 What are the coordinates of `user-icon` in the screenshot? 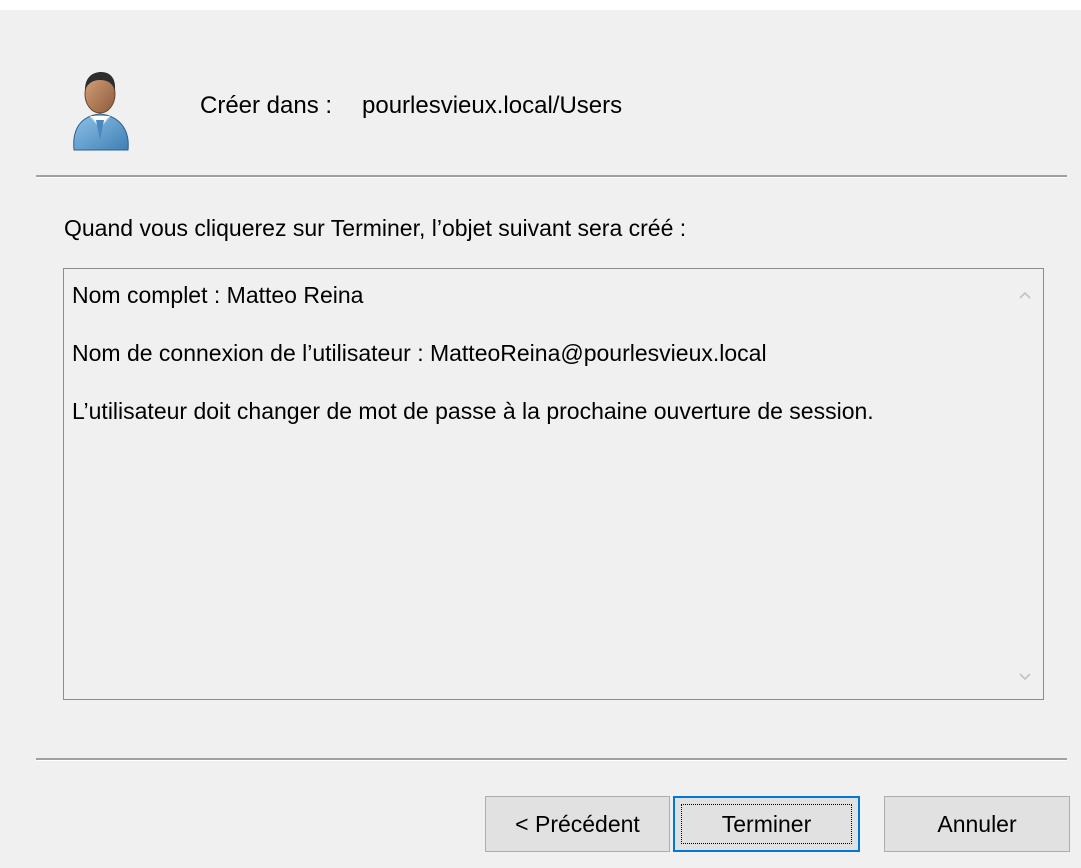 It's located at (101, 111).